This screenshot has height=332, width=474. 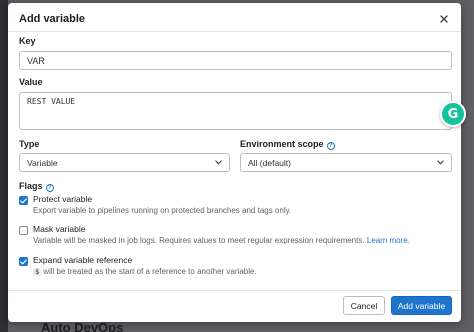 I want to click on expand-variable-reference-label: Expand variable reference, so click(x=82, y=260).